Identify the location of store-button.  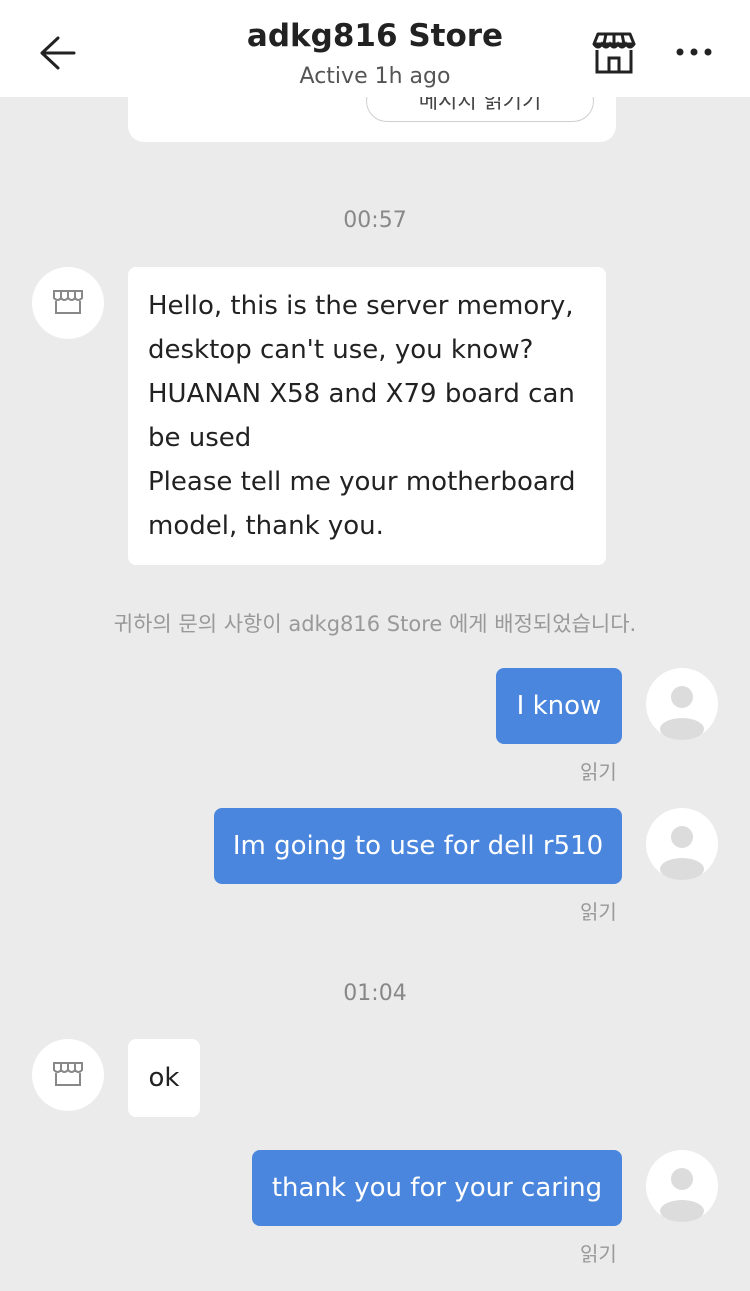
(614, 53).